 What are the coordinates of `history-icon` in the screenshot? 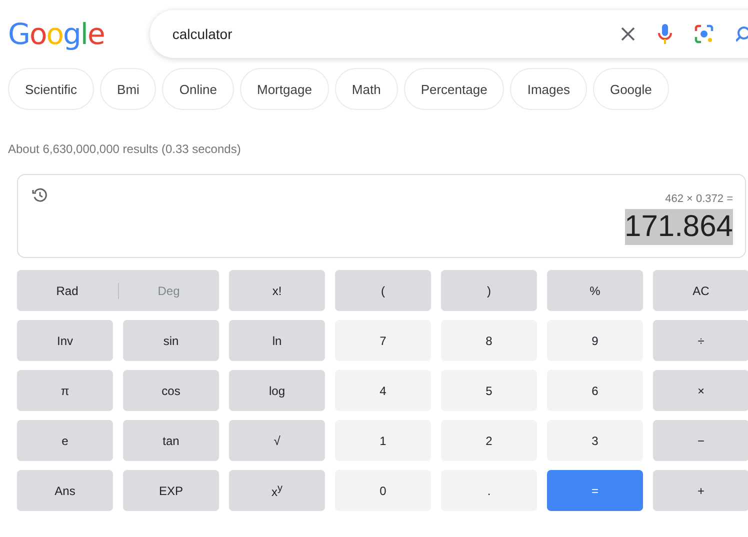 It's located at (40, 195).